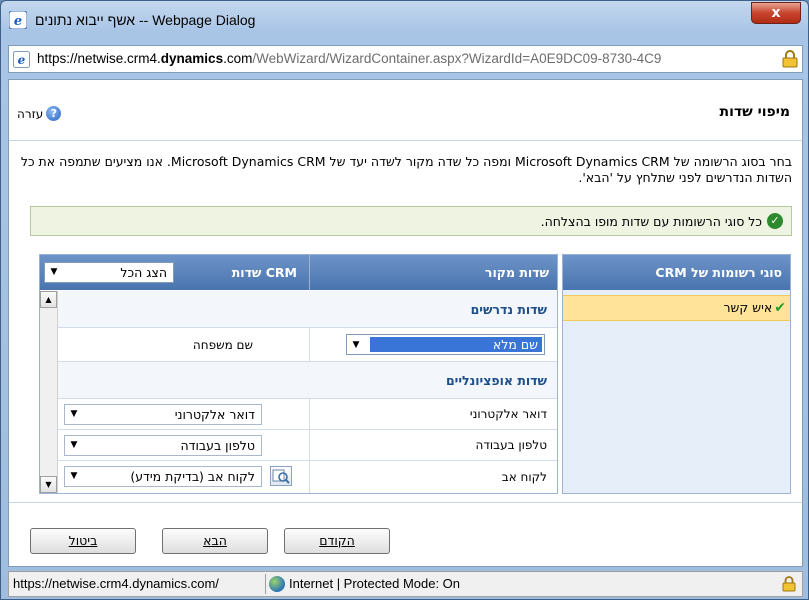  Describe the element at coordinates (676, 308) in the screenshot. I see `record-type-item: ✔ איש קשר` at that location.